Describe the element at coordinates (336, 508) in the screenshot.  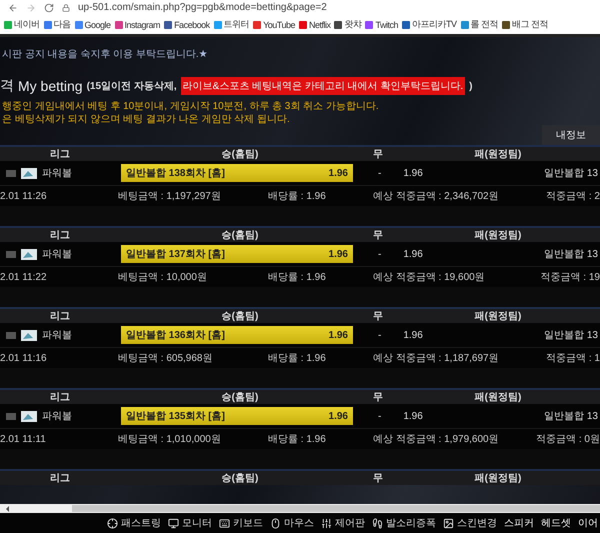
I see `scrollbar-thumb` at that location.